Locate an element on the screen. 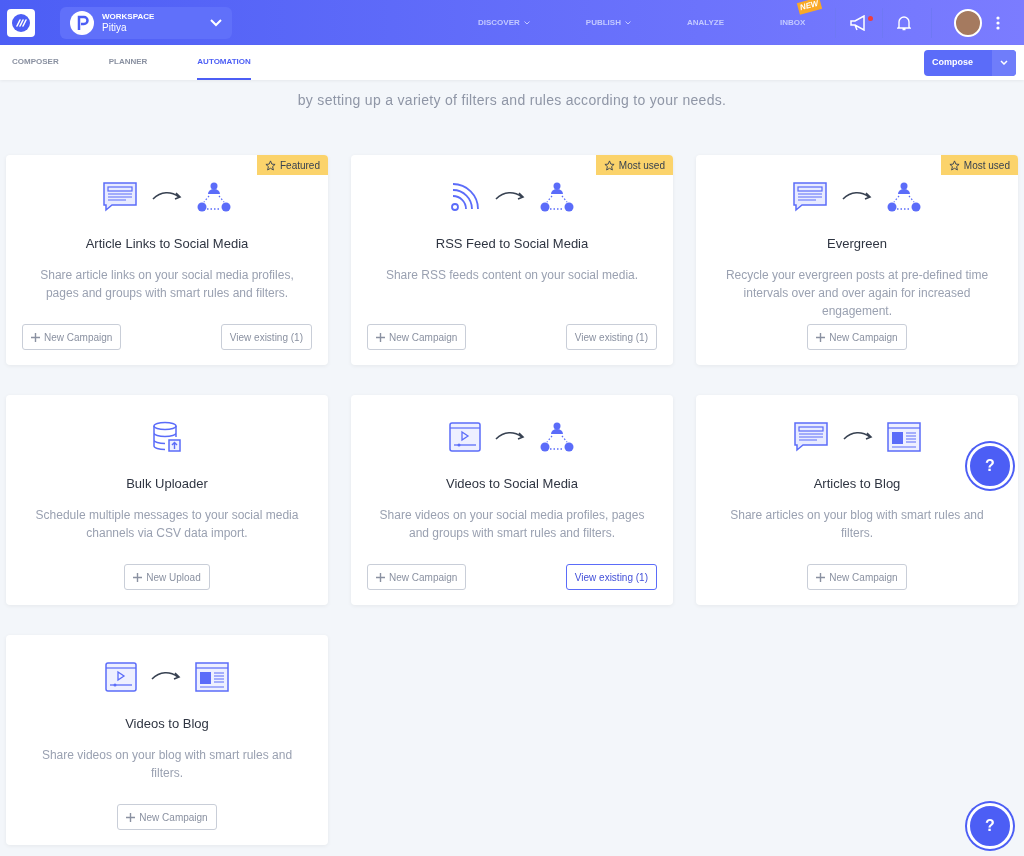 The width and height of the screenshot is (1024, 856). nav-item: DISCOVER is located at coordinates (499, 22).